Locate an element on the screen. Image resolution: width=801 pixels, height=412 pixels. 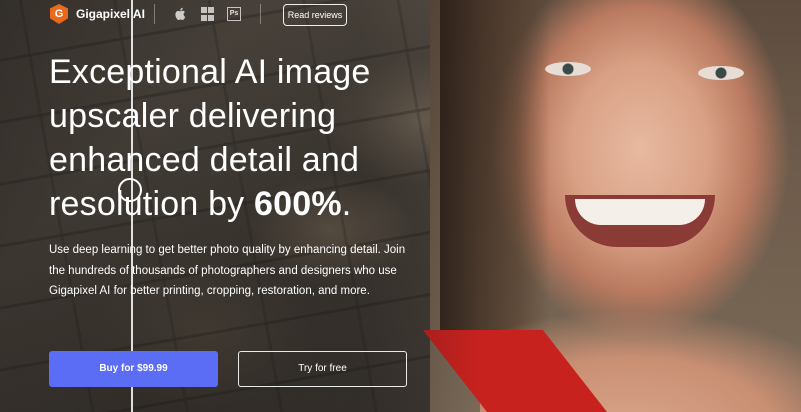
brand-name: Gigapixel AI is located at coordinates (110, 14).